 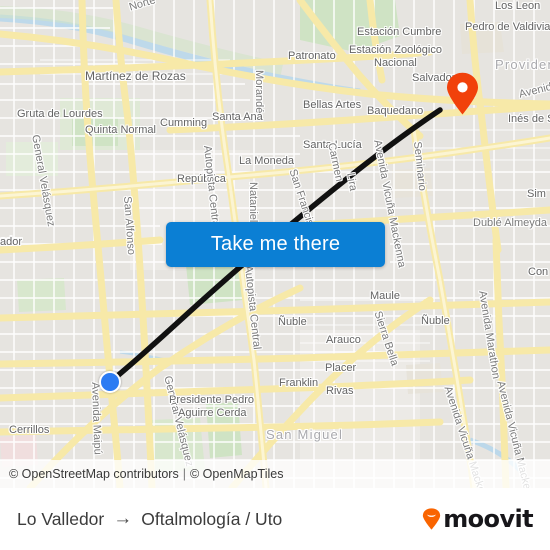 What do you see at coordinates (237, 474) in the screenshot?
I see `attribution-tiles: © OpenMapTiles` at bounding box center [237, 474].